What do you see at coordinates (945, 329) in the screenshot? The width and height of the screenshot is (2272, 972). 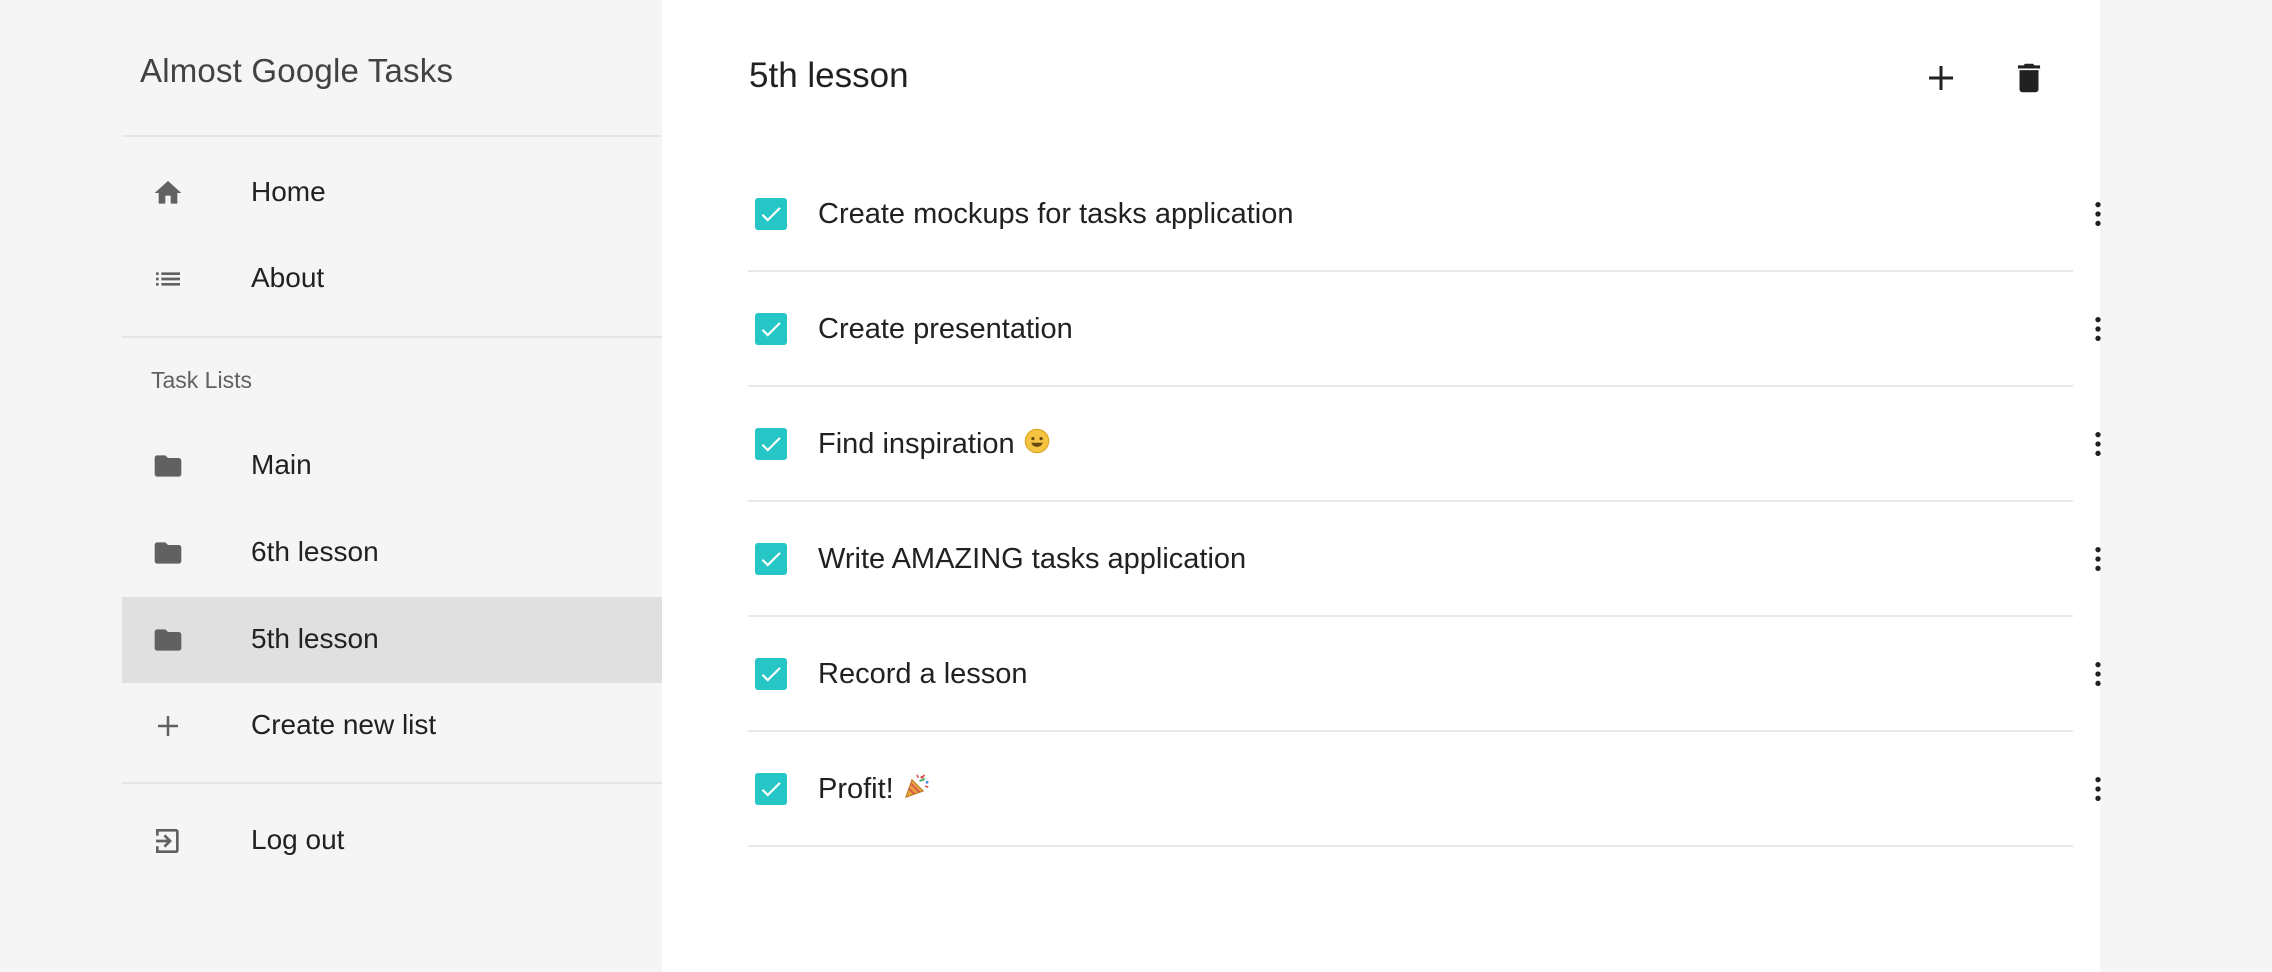 I see `task-text: Create presentation` at bounding box center [945, 329].